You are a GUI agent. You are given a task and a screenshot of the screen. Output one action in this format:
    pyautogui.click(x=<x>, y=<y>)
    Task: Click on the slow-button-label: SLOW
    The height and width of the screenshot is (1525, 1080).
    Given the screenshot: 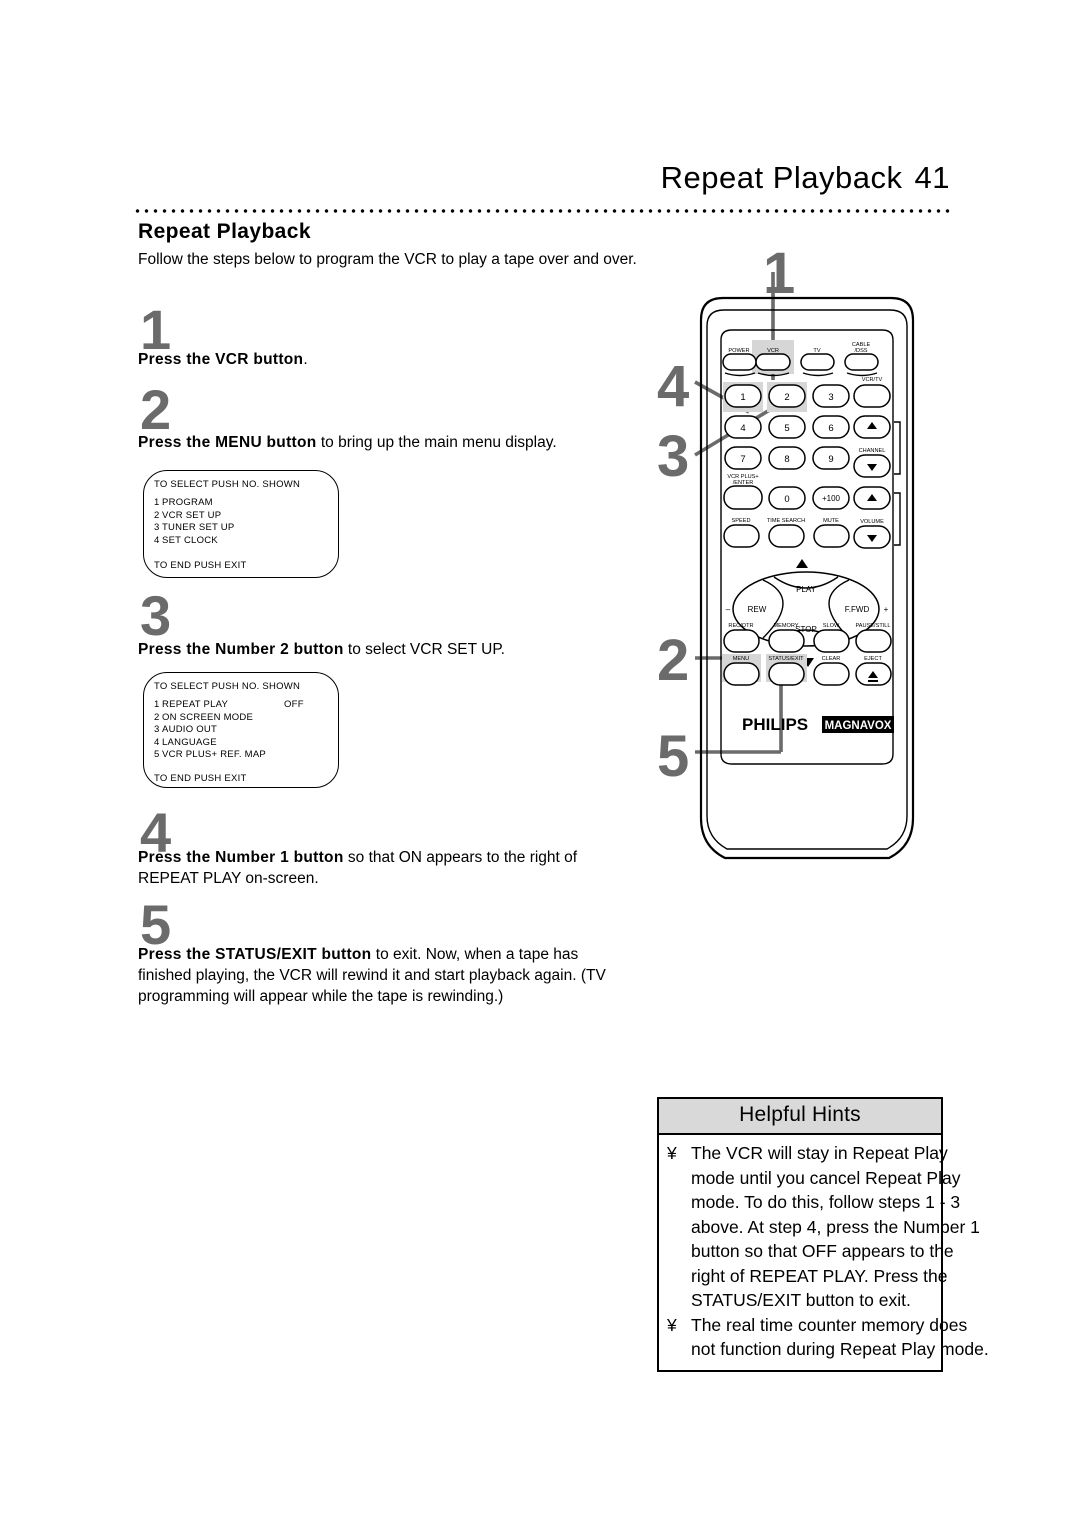 What is the action you would take?
    pyautogui.click(x=831, y=626)
    